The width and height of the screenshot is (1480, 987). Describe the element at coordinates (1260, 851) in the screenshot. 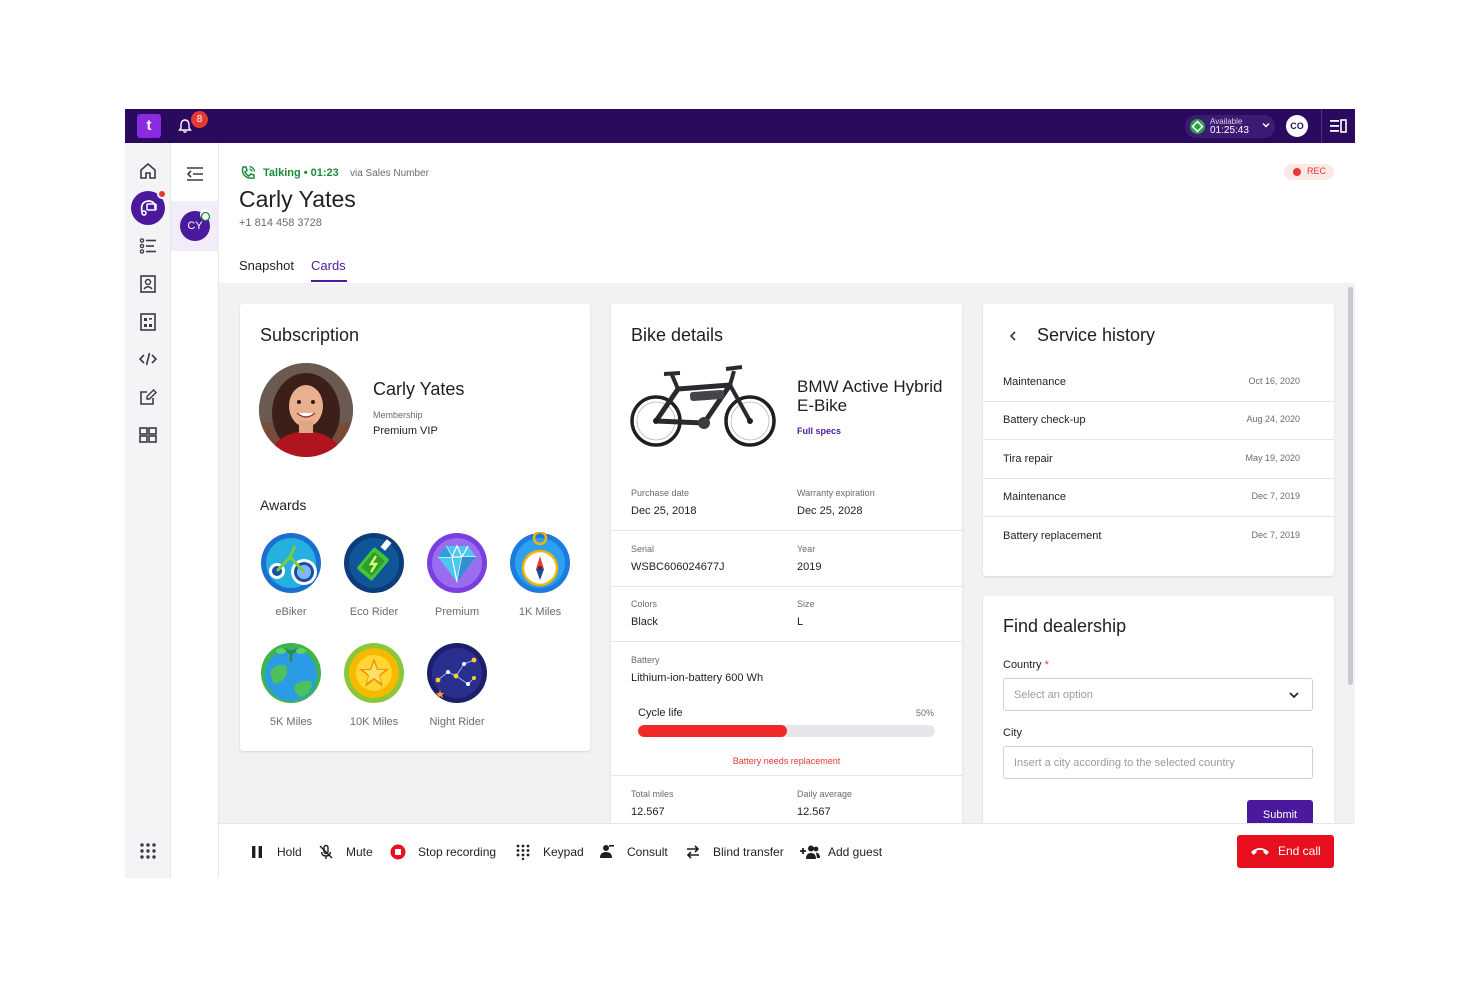

I see `hang-up-icon` at that location.